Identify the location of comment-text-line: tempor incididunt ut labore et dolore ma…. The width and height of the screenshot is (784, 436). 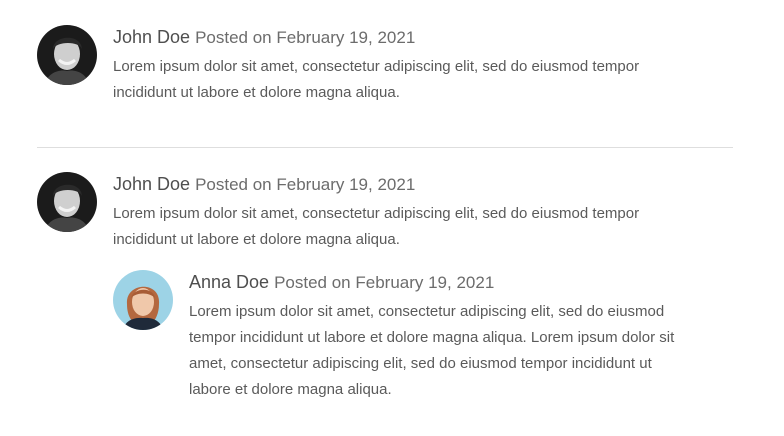
(432, 337).